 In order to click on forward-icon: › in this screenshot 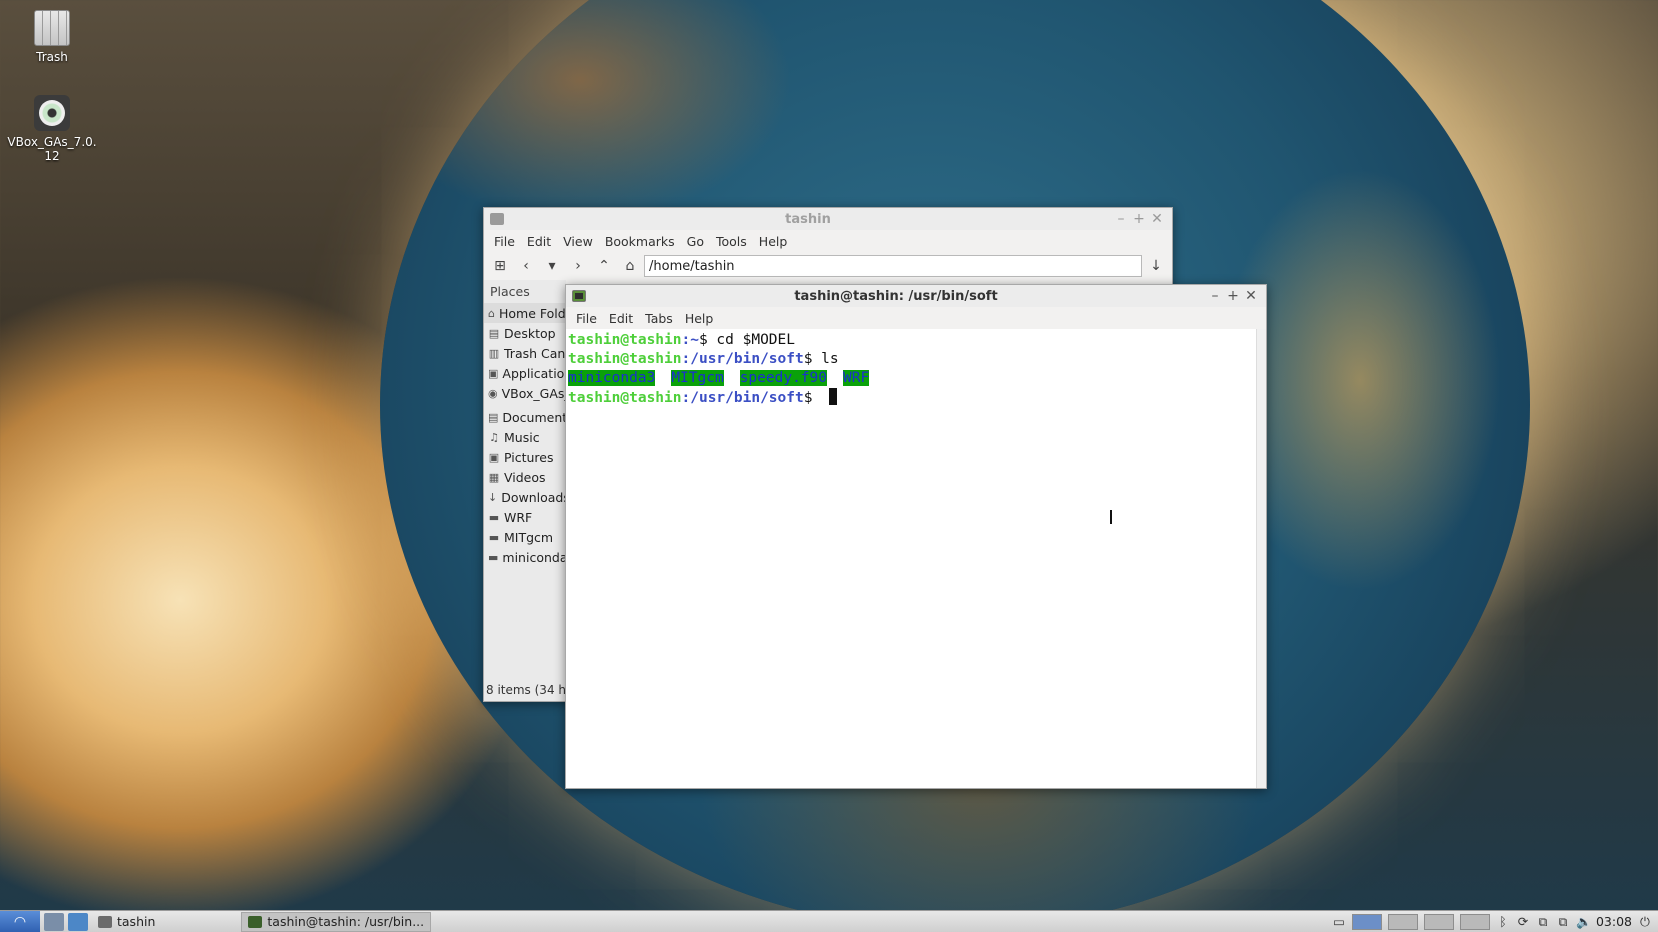, I will do `click(578, 266)`.